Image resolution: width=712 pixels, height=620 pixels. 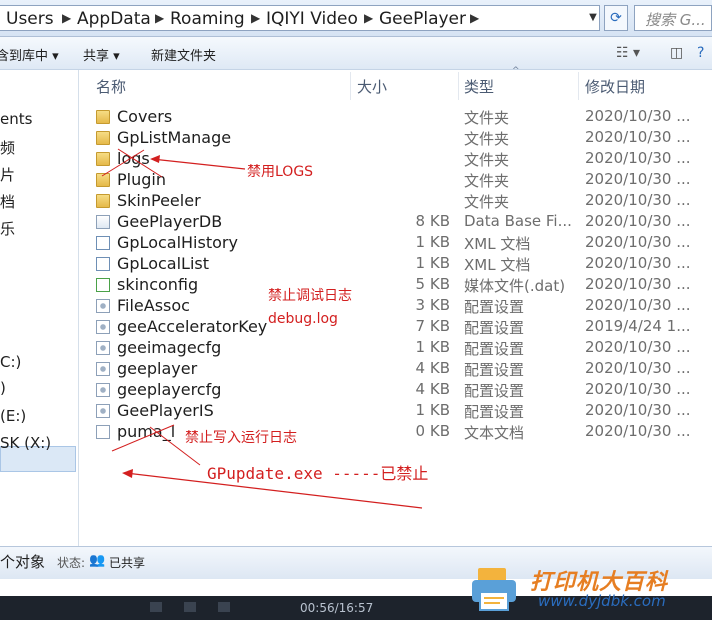 I want to click on state-value: 已共享, so click(x=127, y=563).